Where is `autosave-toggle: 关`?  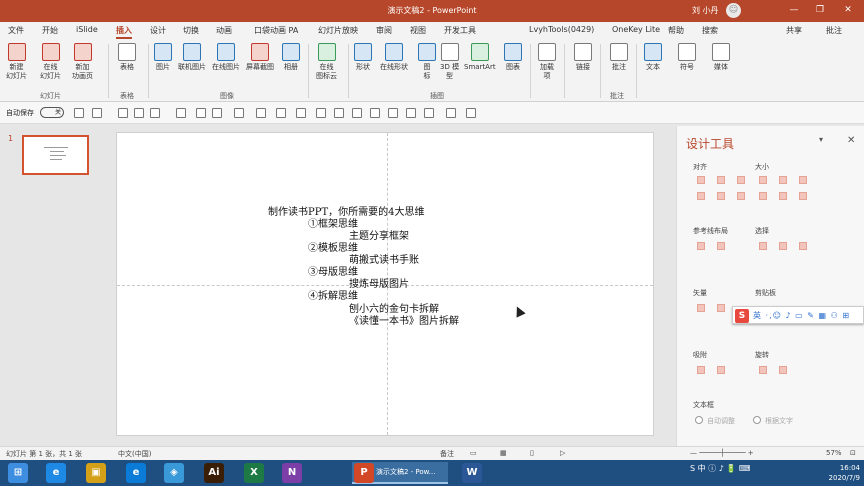
autosave-toggle: 关 is located at coordinates (52, 112).